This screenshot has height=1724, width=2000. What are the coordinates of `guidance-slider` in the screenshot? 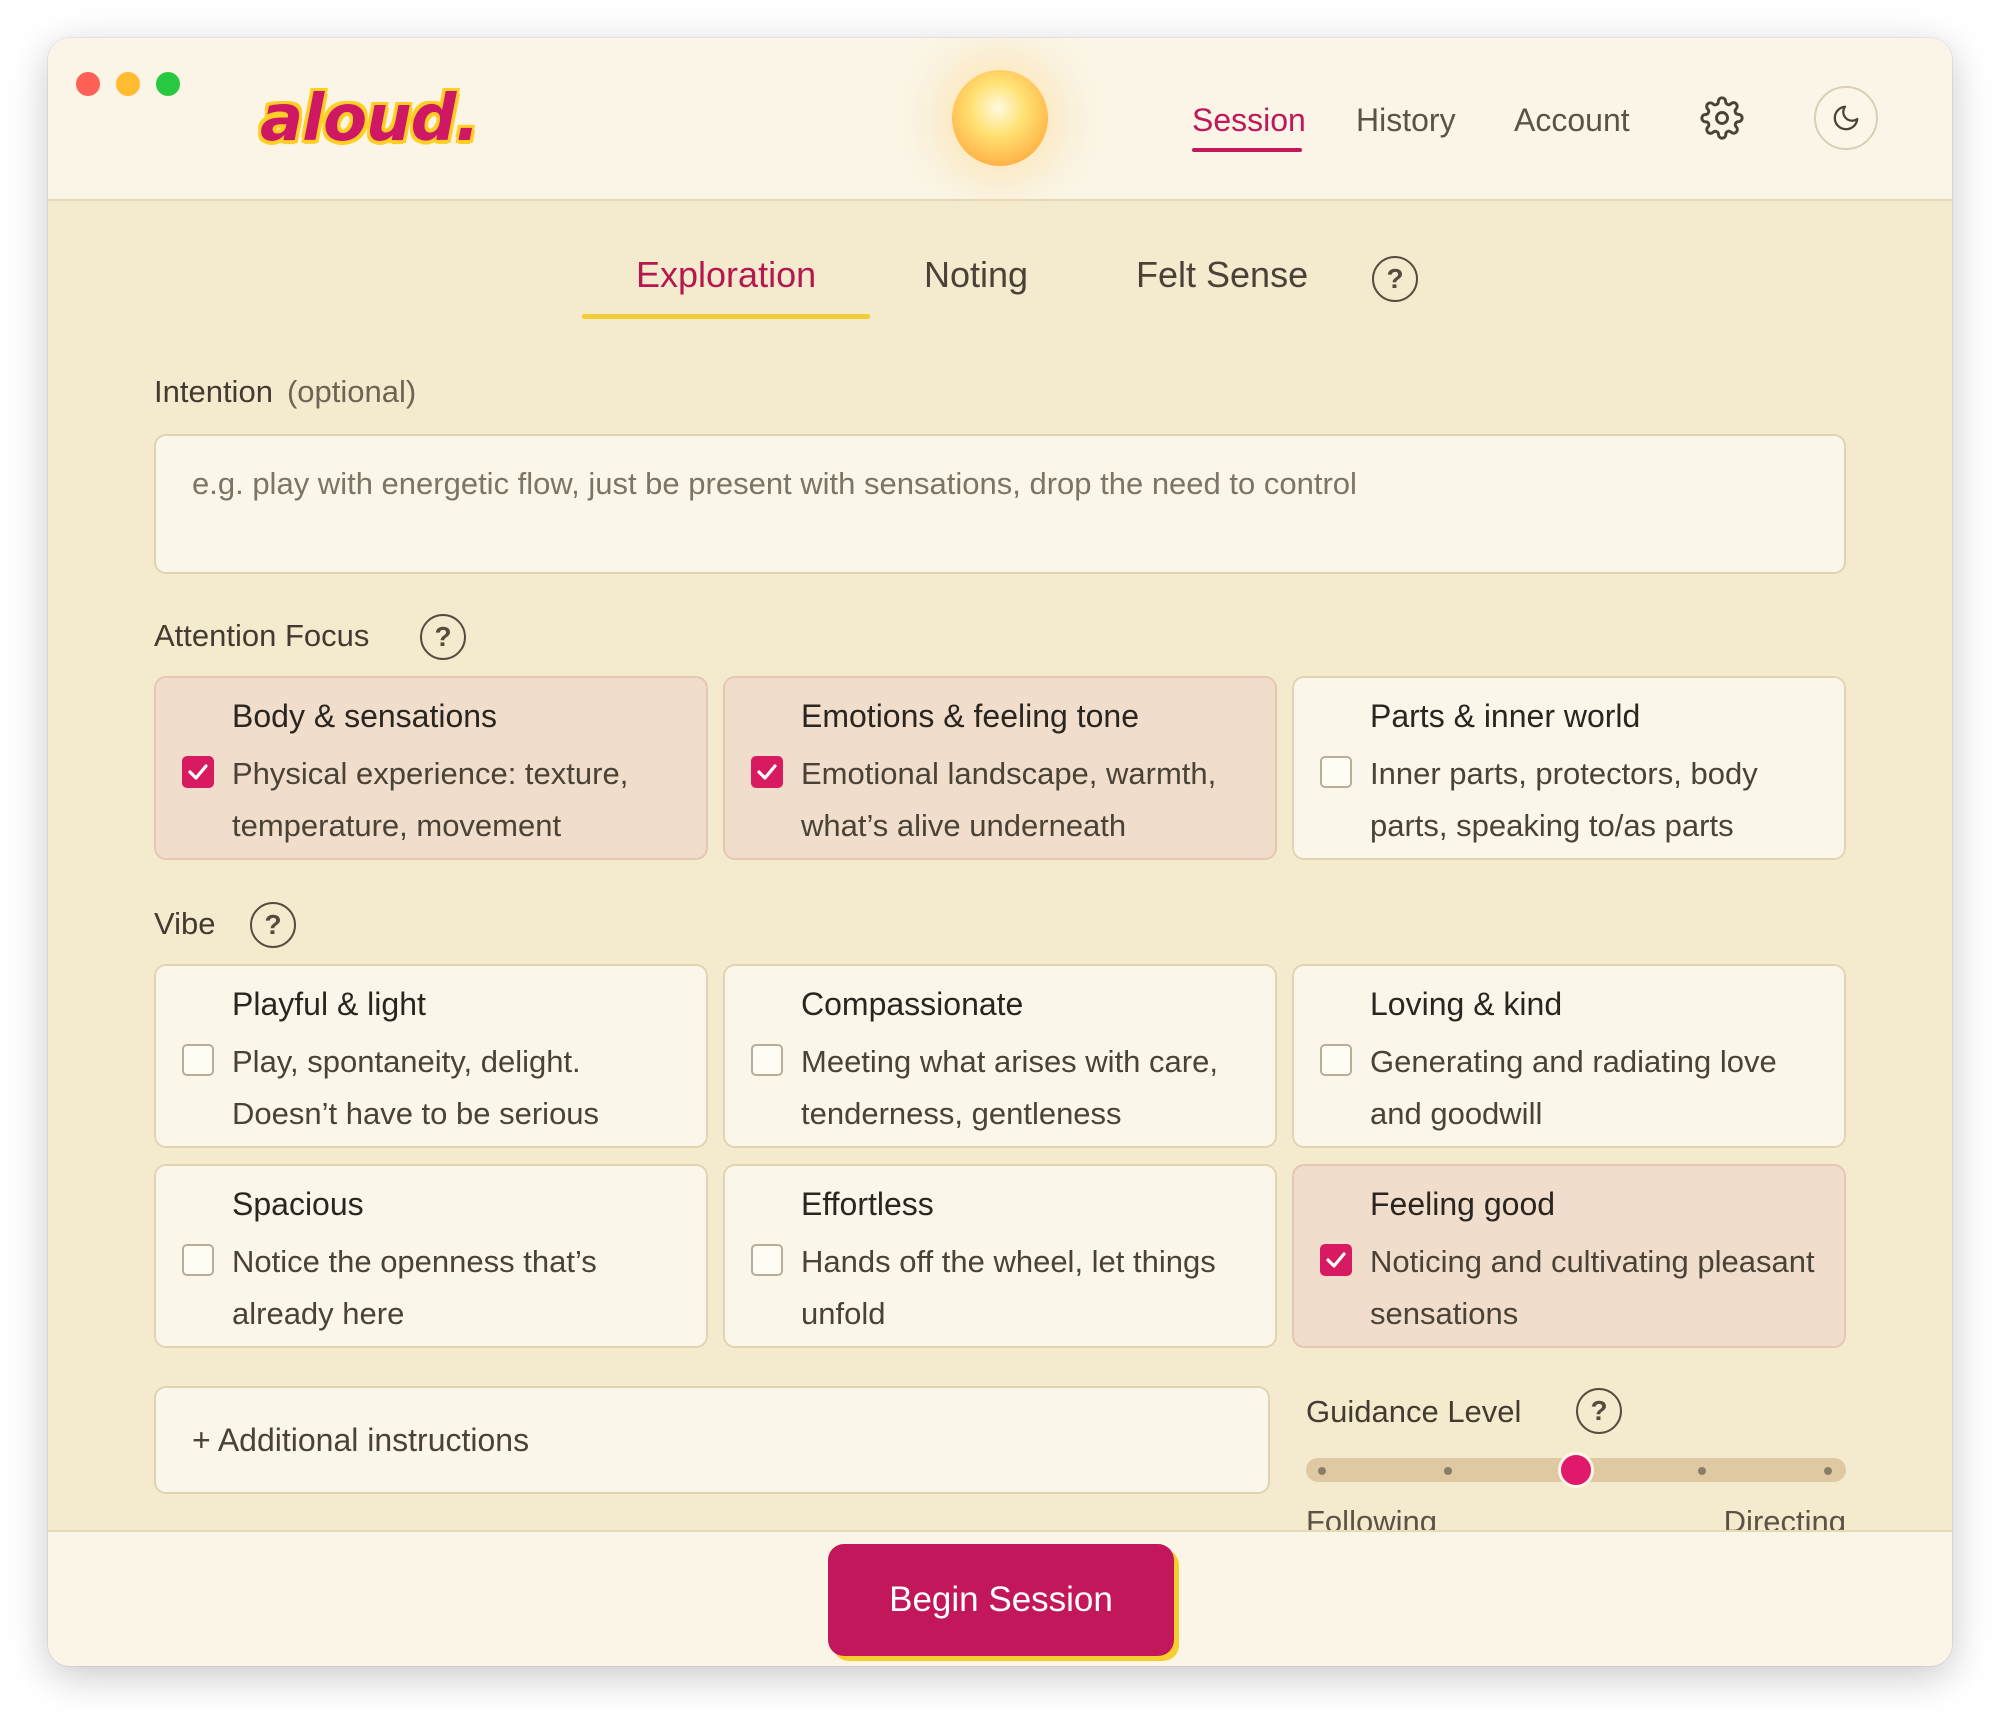 It's located at (1576, 1470).